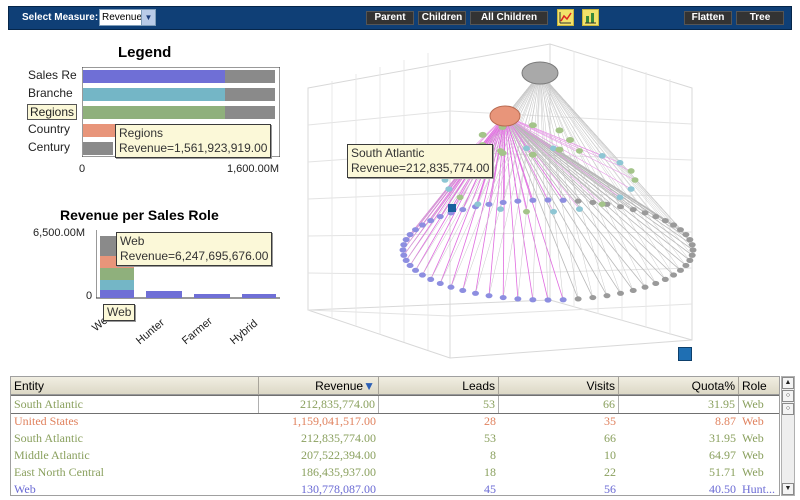 The height and width of the screenshot is (500, 800). What do you see at coordinates (760, 18) in the screenshot?
I see `tree-button: Tree` at bounding box center [760, 18].